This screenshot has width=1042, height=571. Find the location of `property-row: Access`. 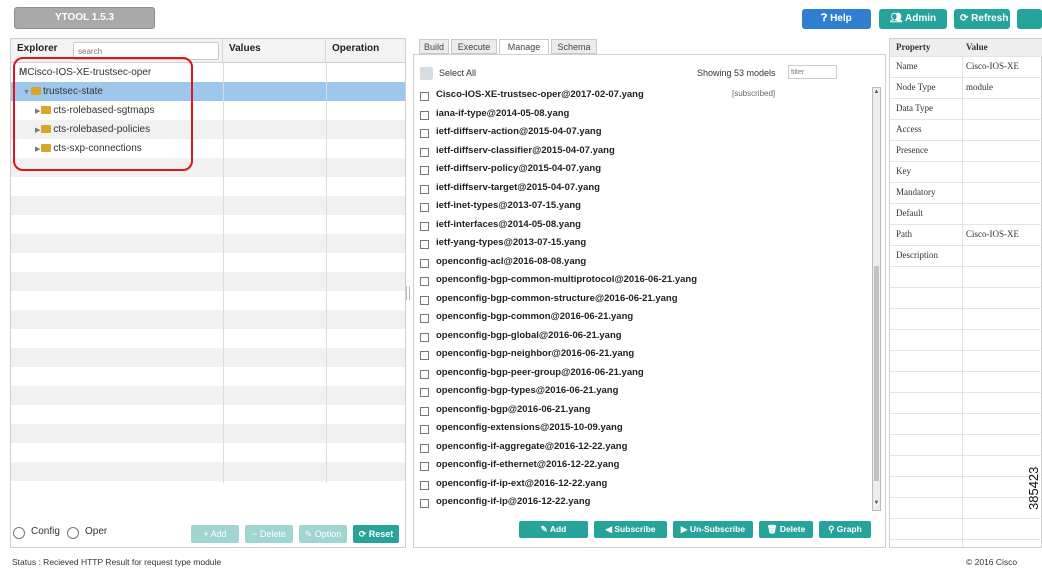

property-row: Access is located at coordinates (966, 130).